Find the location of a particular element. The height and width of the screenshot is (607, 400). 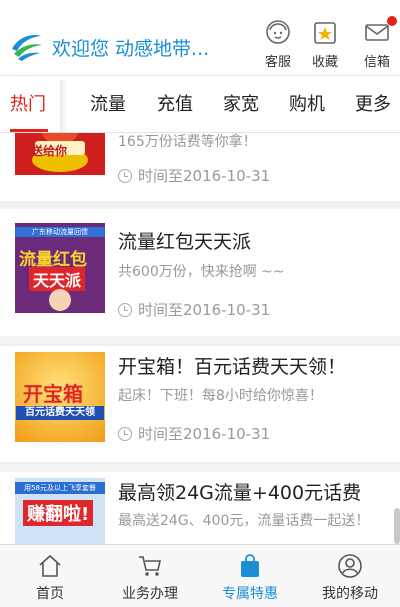

mailbox-label: 信箱 is located at coordinates (376, 62).